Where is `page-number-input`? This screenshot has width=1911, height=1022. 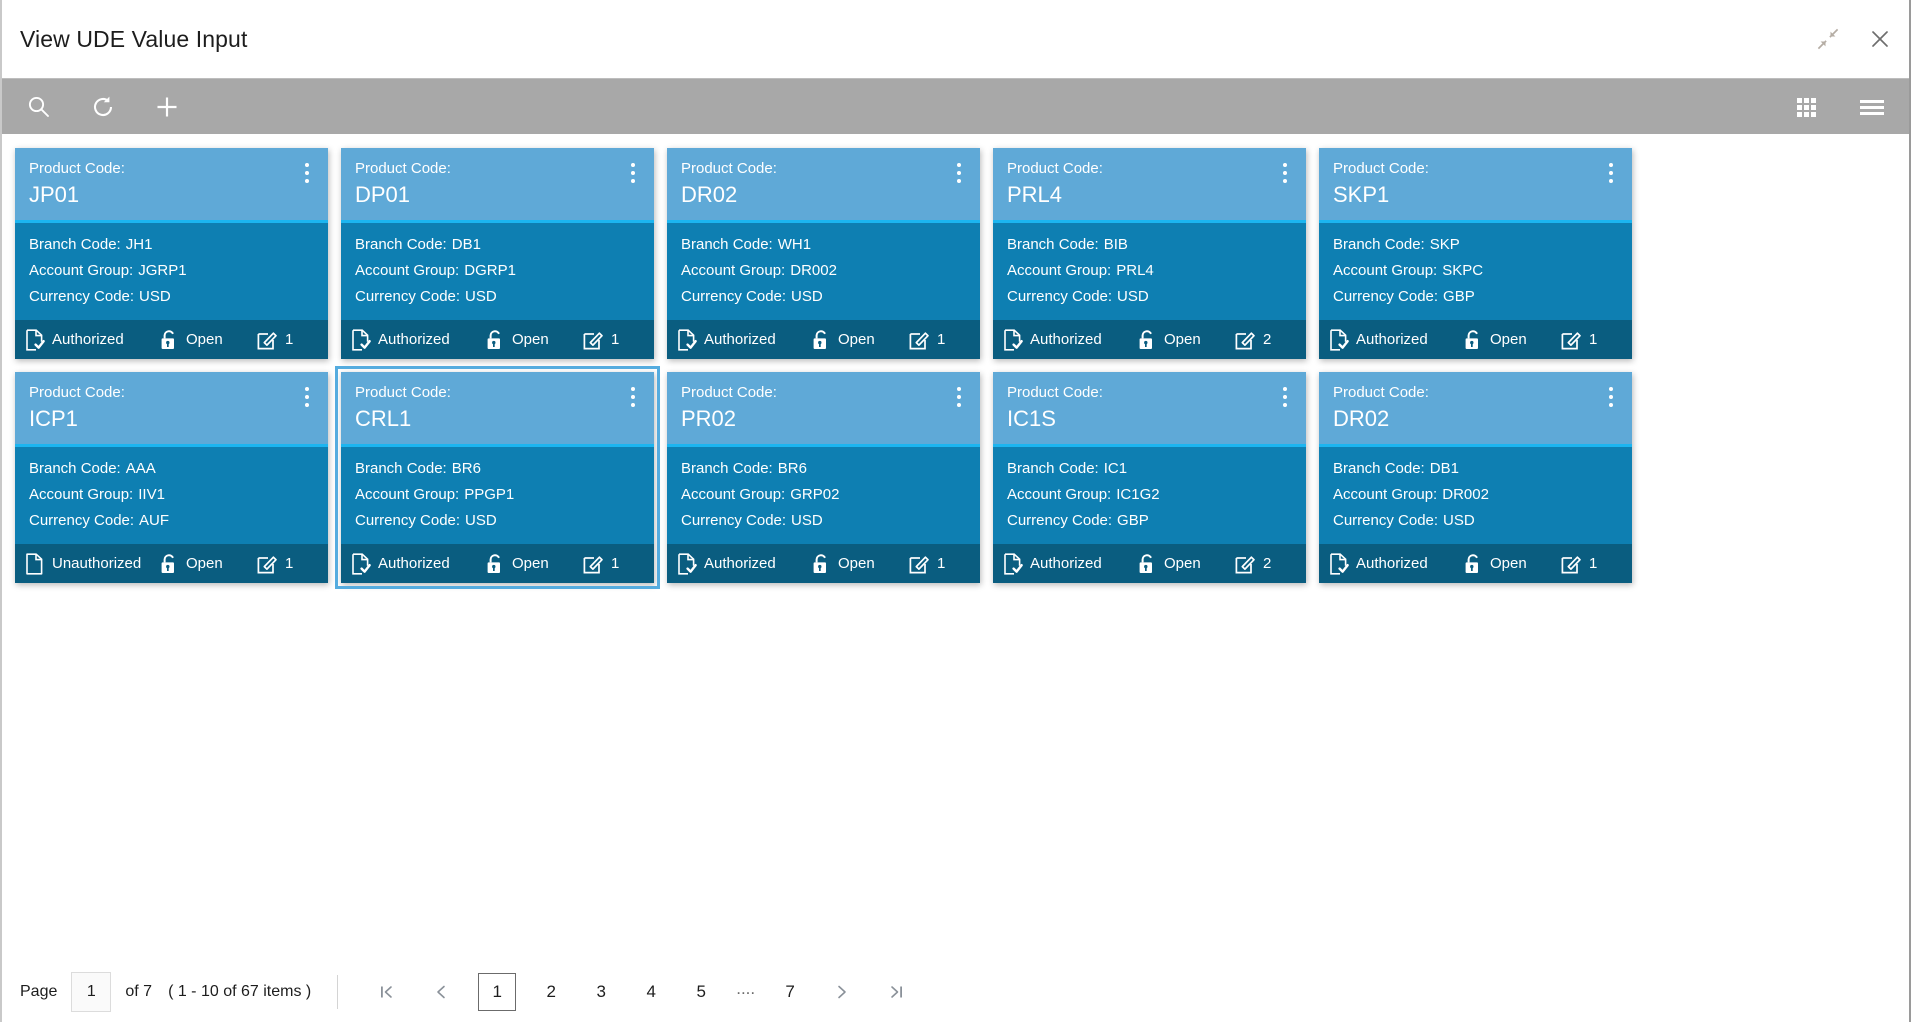
page-number-input is located at coordinates (91, 992).